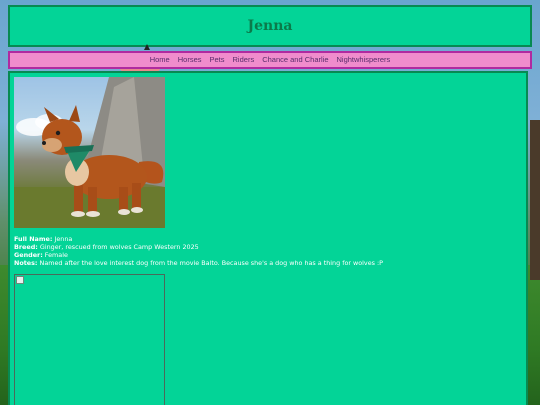 The height and width of the screenshot is (405, 540). I want to click on gender-label: Gender:, so click(28, 255).